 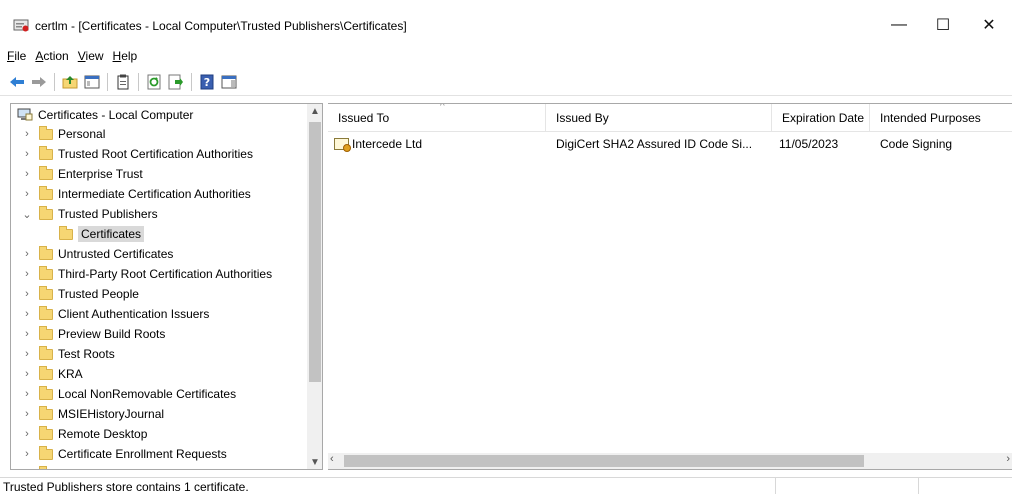 I want to click on minimize-icon: —, so click(x=899, y=24).